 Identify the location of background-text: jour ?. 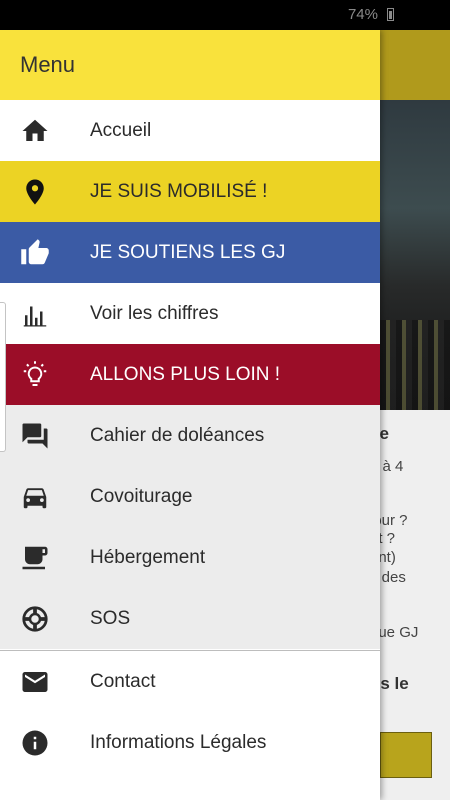
(394, 520).